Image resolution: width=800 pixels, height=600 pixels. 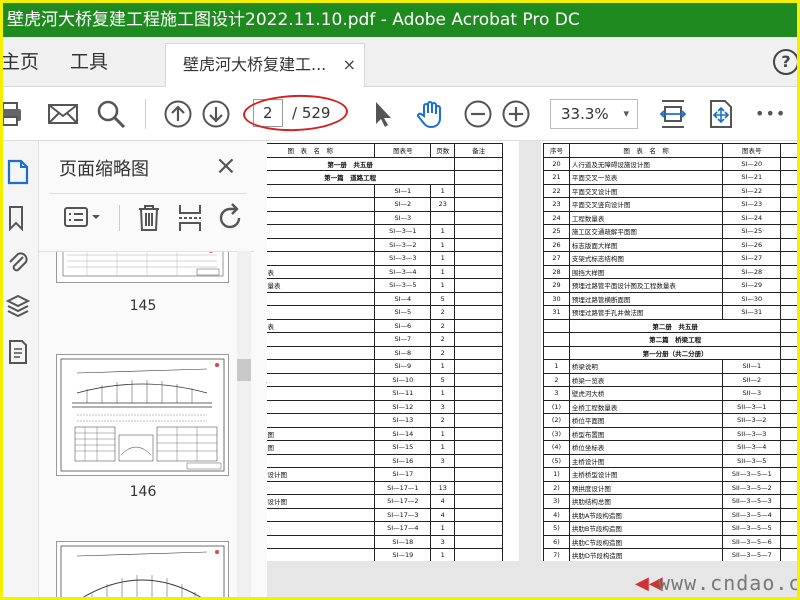 What do you see at coordinates (478, 114) in the screenshot?
I see `zoom-out-icon` at bounding box center [478, 114].